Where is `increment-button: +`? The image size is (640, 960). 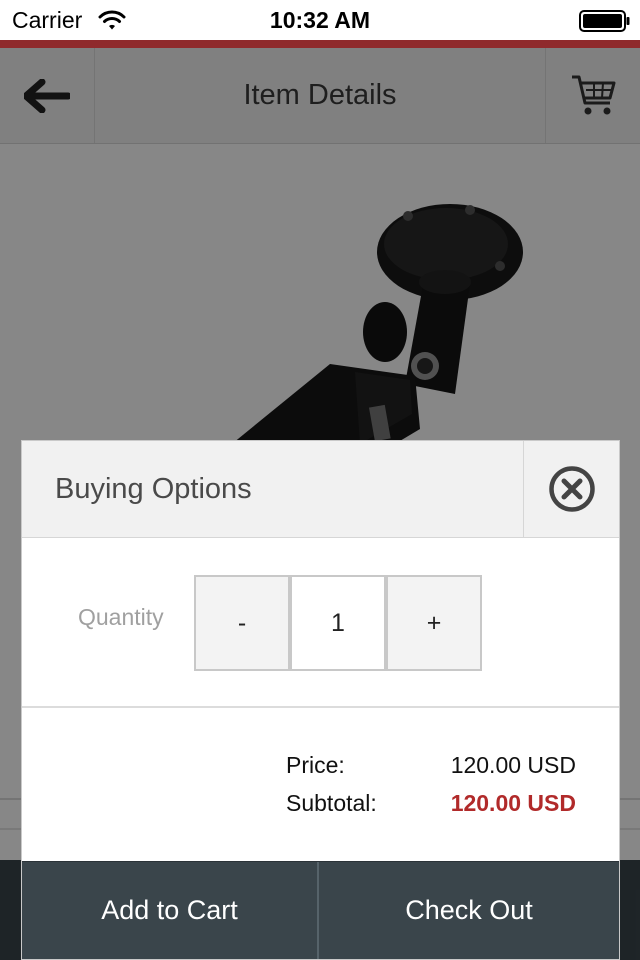 increment-button: + is located at coordinates (434, 623).